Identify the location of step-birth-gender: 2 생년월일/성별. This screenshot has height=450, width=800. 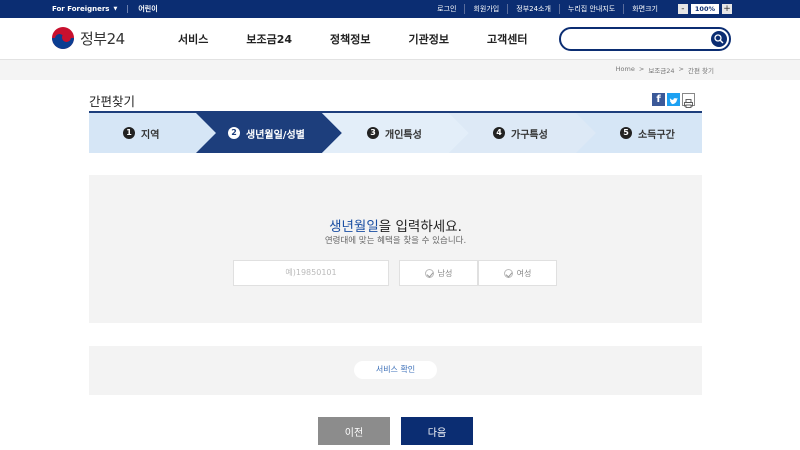
(266, 133).